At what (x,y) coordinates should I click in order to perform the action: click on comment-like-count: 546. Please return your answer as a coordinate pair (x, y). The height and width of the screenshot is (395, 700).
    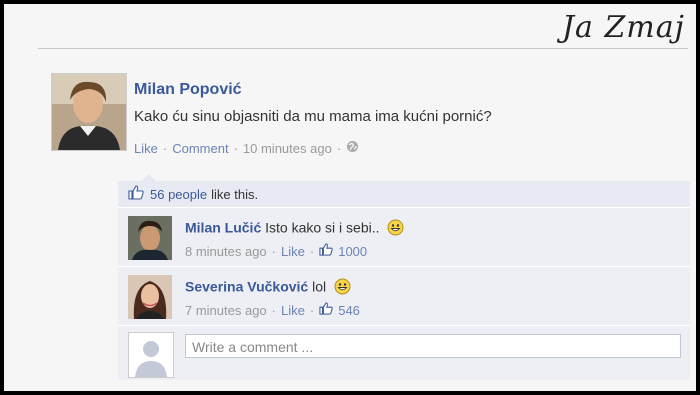
    Looking at the image, I should click on (349, 310).